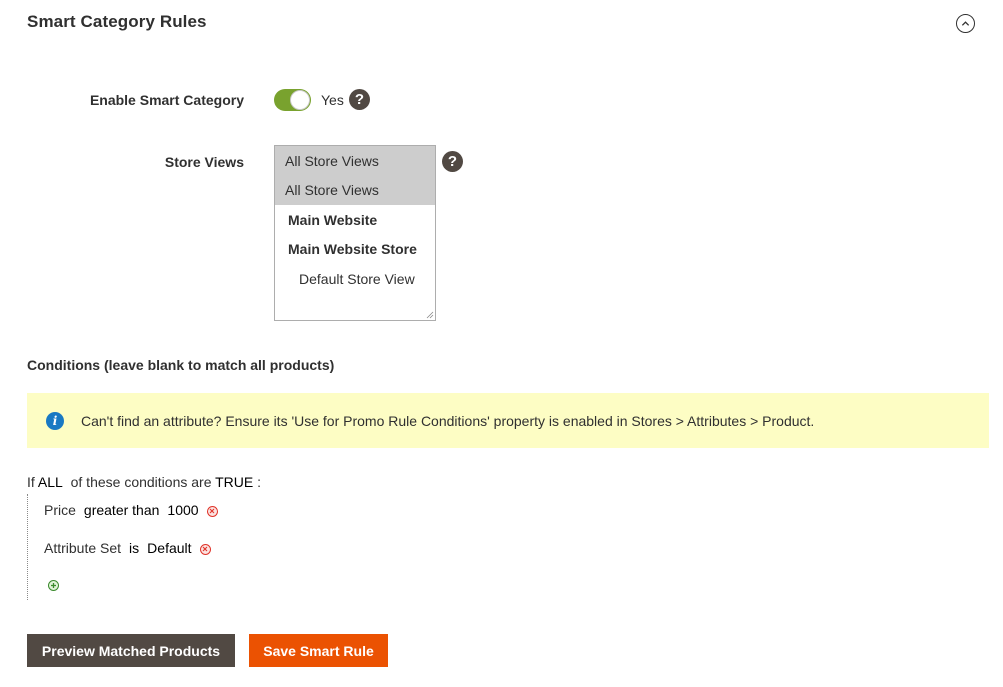  Describe the element at coordinates (31, 482) in the screenshot. I see `root-prefix: If` at that location.